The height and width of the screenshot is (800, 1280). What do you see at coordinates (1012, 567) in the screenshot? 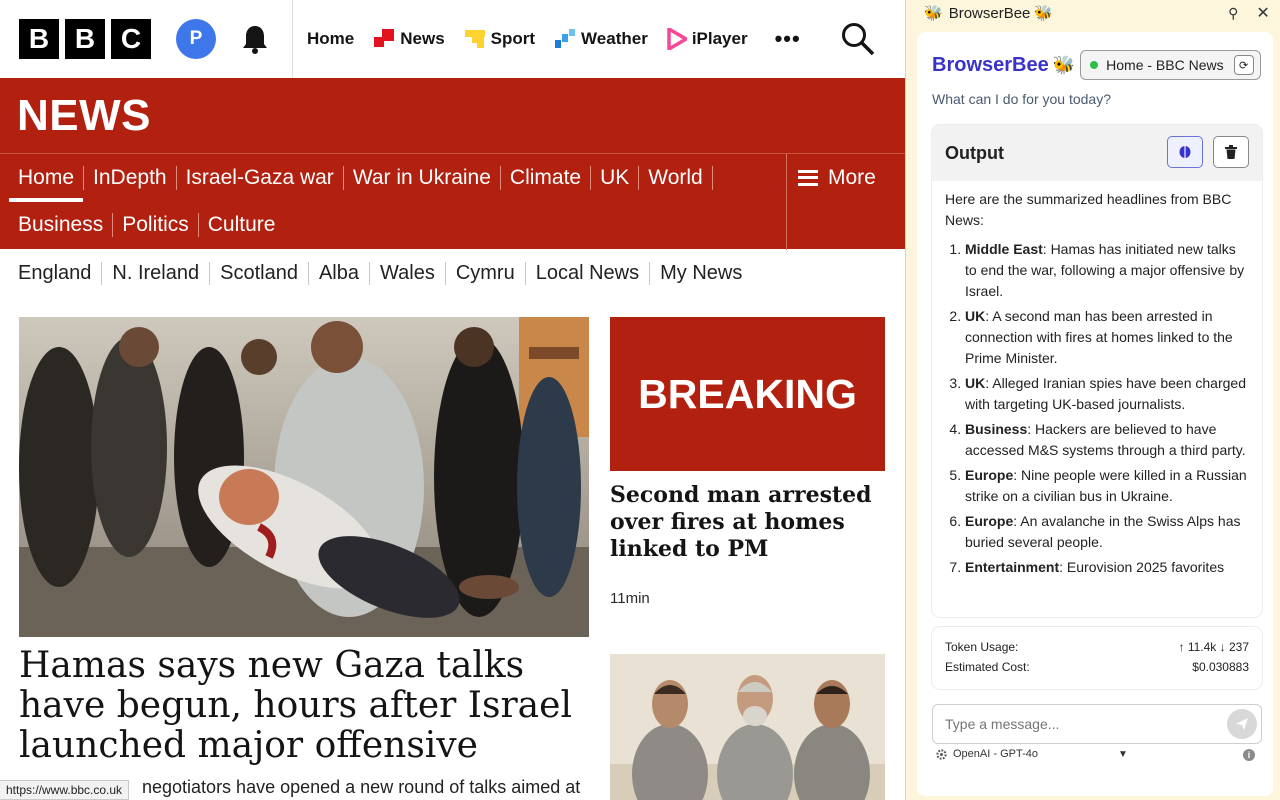
I see `headline-tag: Entertainment` at bounding box center [1012, 567].